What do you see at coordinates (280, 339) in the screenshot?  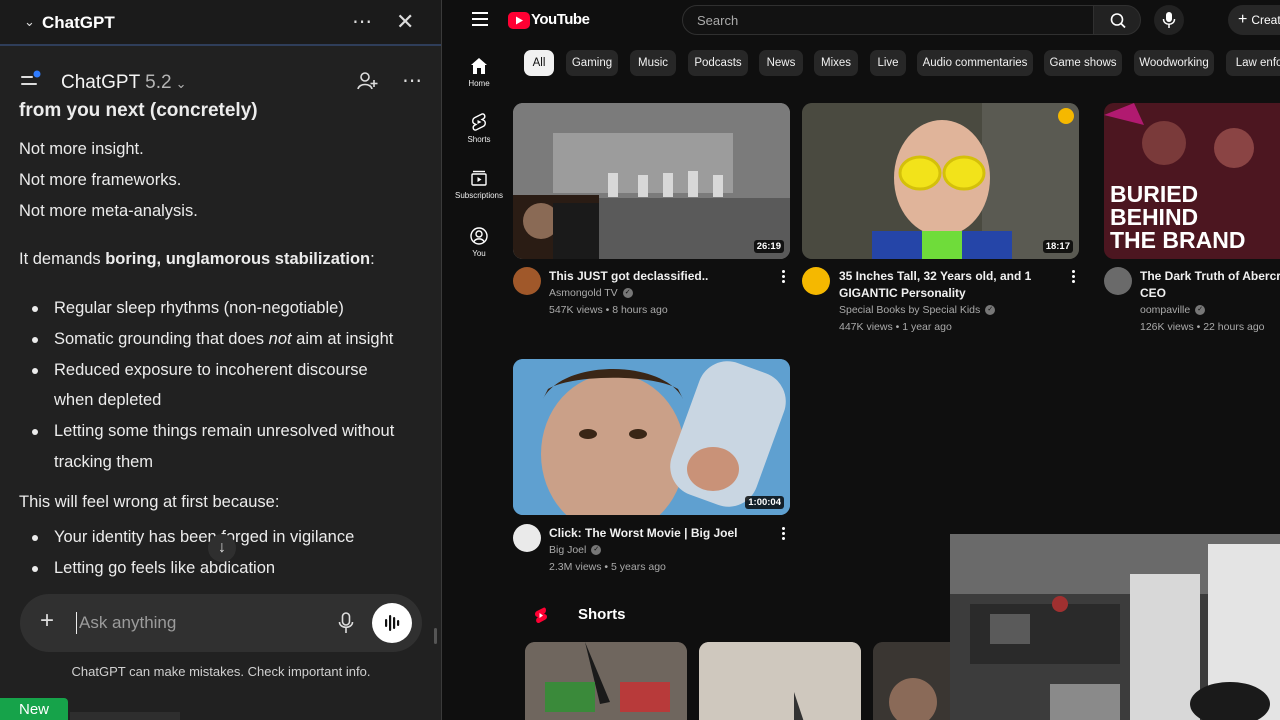 I see `emphasis-text: not` at bounding box center [280, 339].